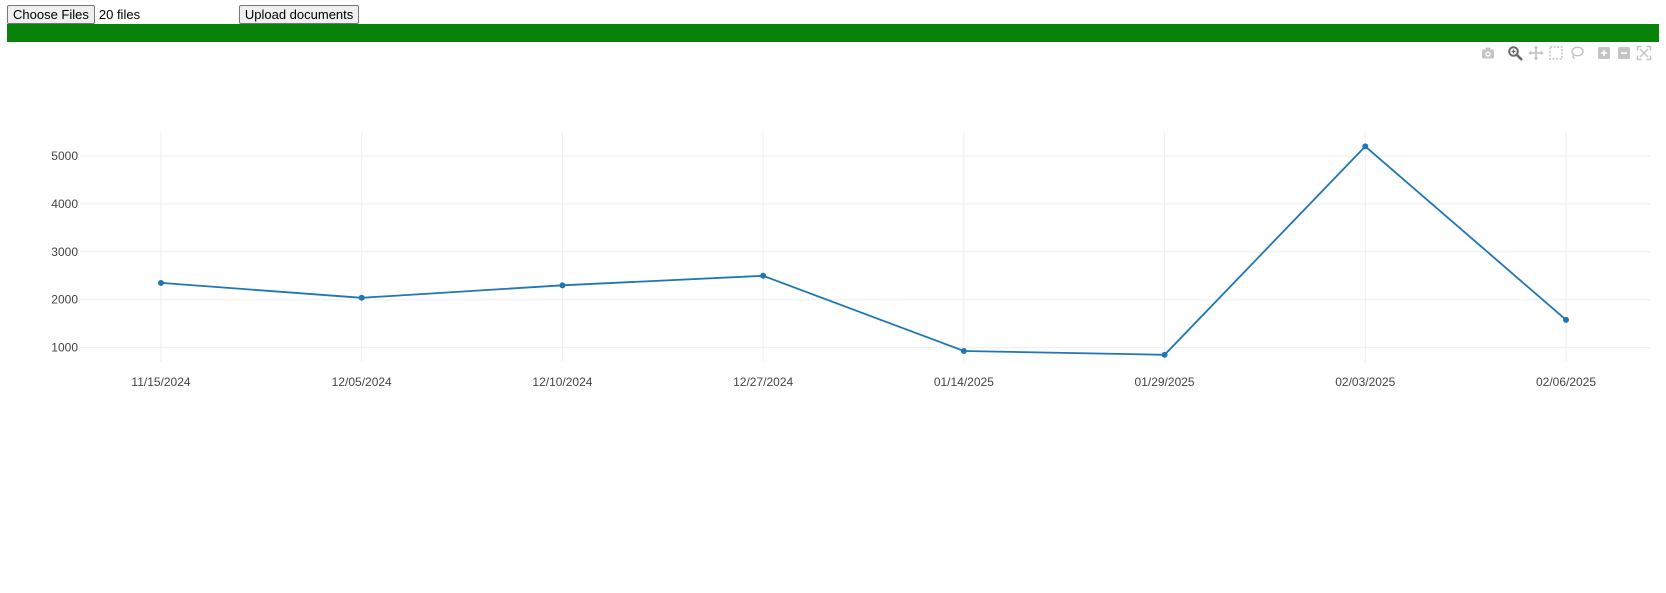 This screenshot has height=593, width=1666. What do you see at coordinates (964, 382) in the screenshot?
I see `x-tick-label: 01/14/2025` at bounding box center [964, 382].